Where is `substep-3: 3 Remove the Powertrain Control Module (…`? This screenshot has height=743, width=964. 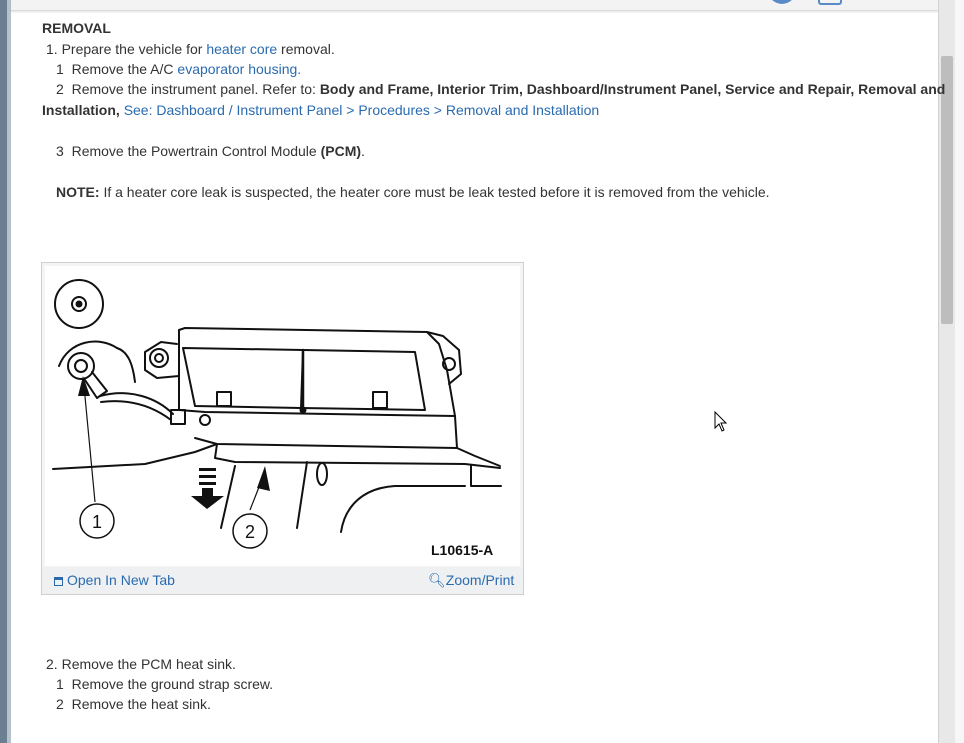
substep-3: 3 Remove the Powertrain Control Module (… is located at coordinates (210, 151).